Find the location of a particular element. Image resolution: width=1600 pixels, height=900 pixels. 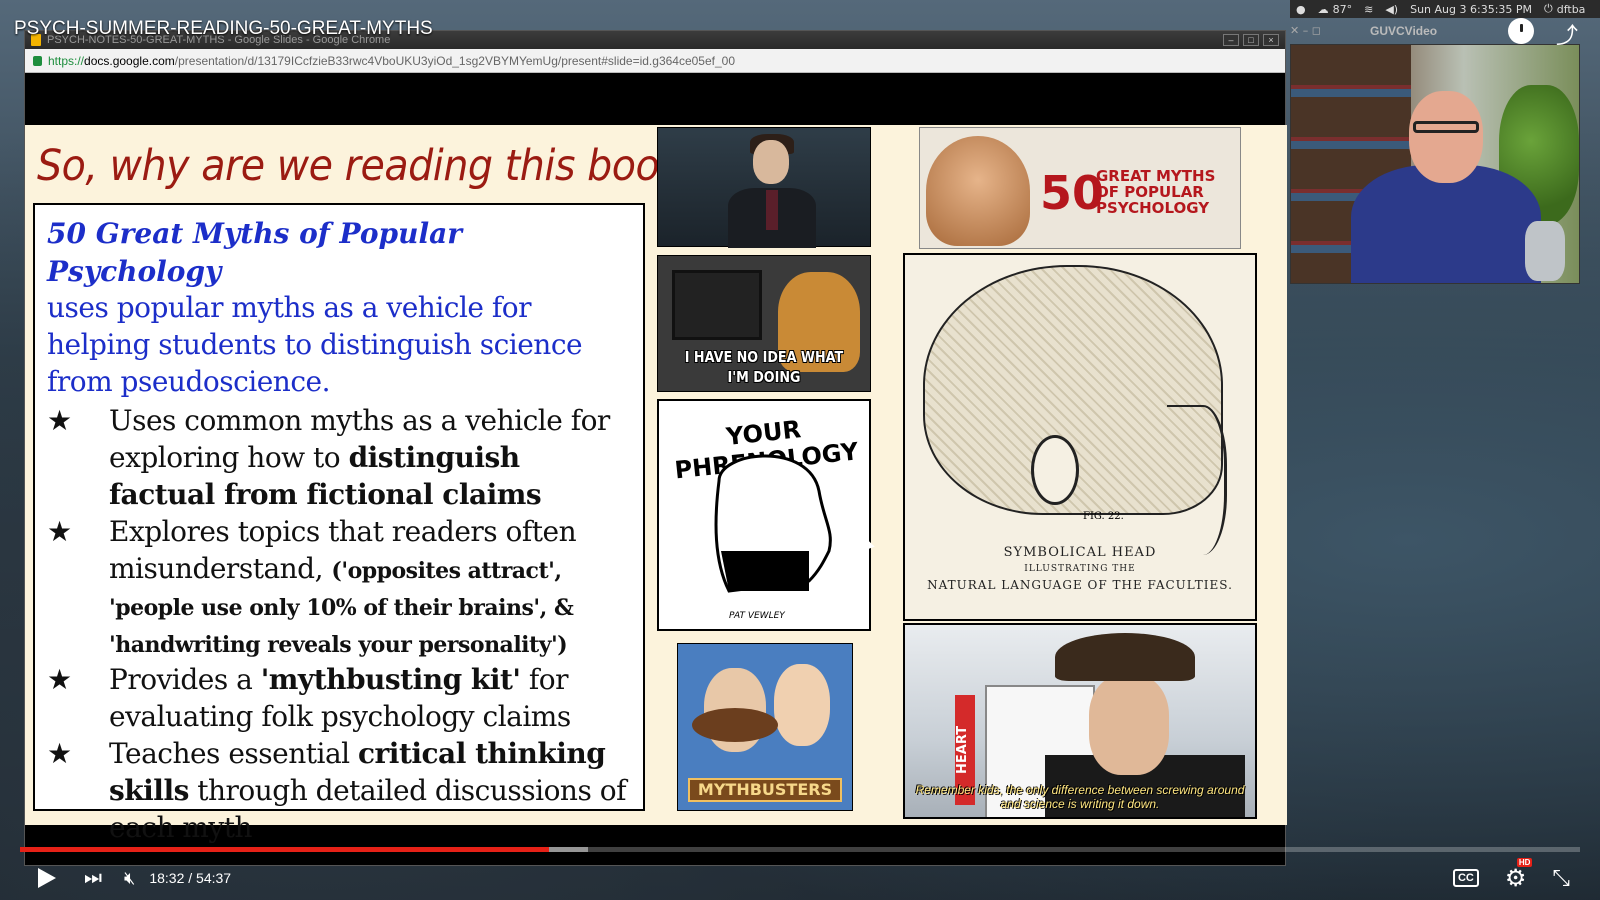

next-button: ⏭ is located at coordinates (93, 878).